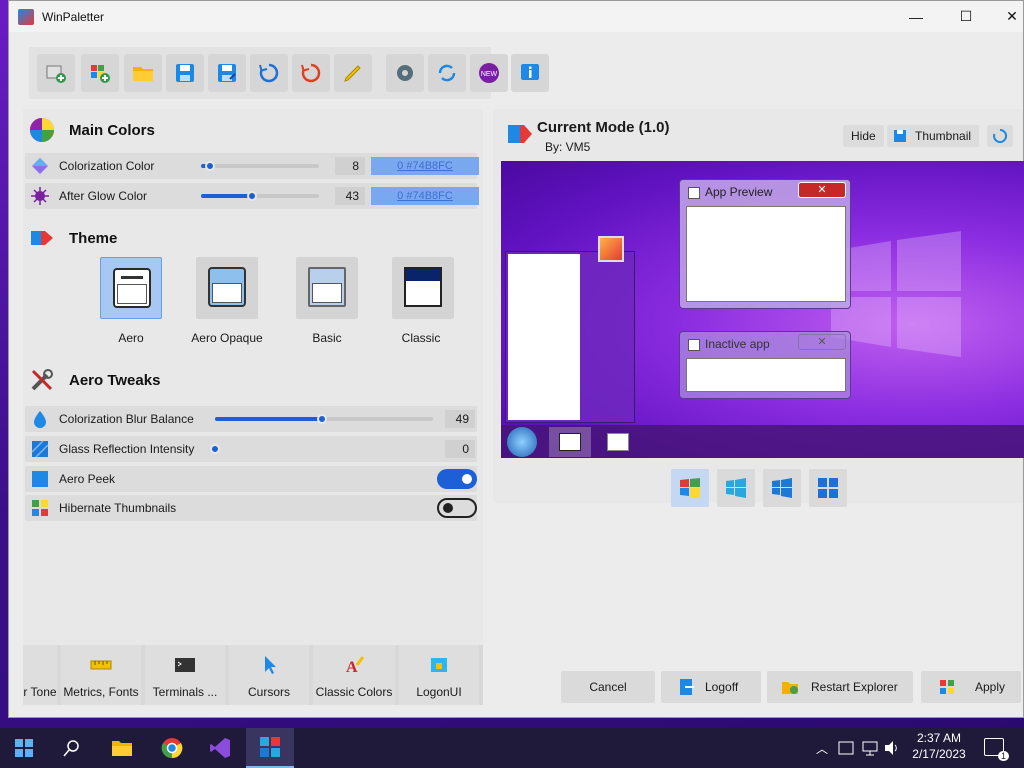 The height and width of the screenshot is (768, 1024). What do you see at coordinates (87, 479) in the screenshot?
I see `aero-peek-label: Aero Peek` at bounding box center [87, 479].